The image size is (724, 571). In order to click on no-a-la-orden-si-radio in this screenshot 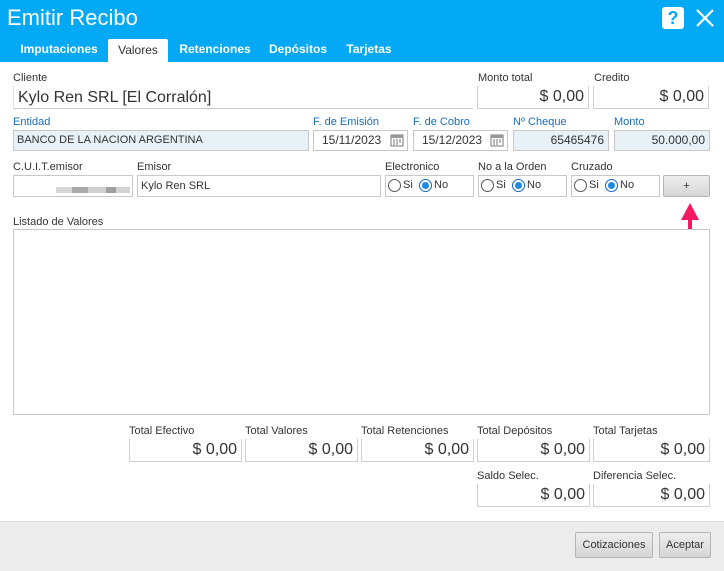, I will do `click(487, 185)`.